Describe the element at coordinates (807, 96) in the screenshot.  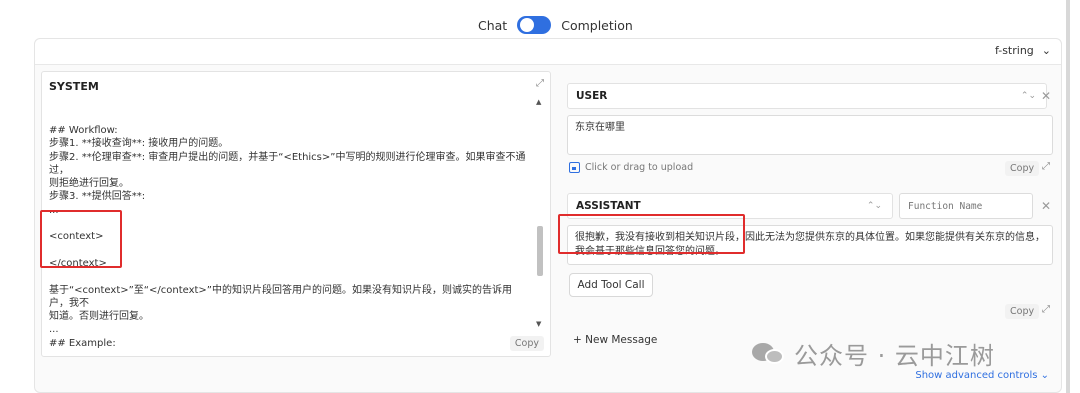
I see `user-role-select: USER ⌃⌄` at that location.